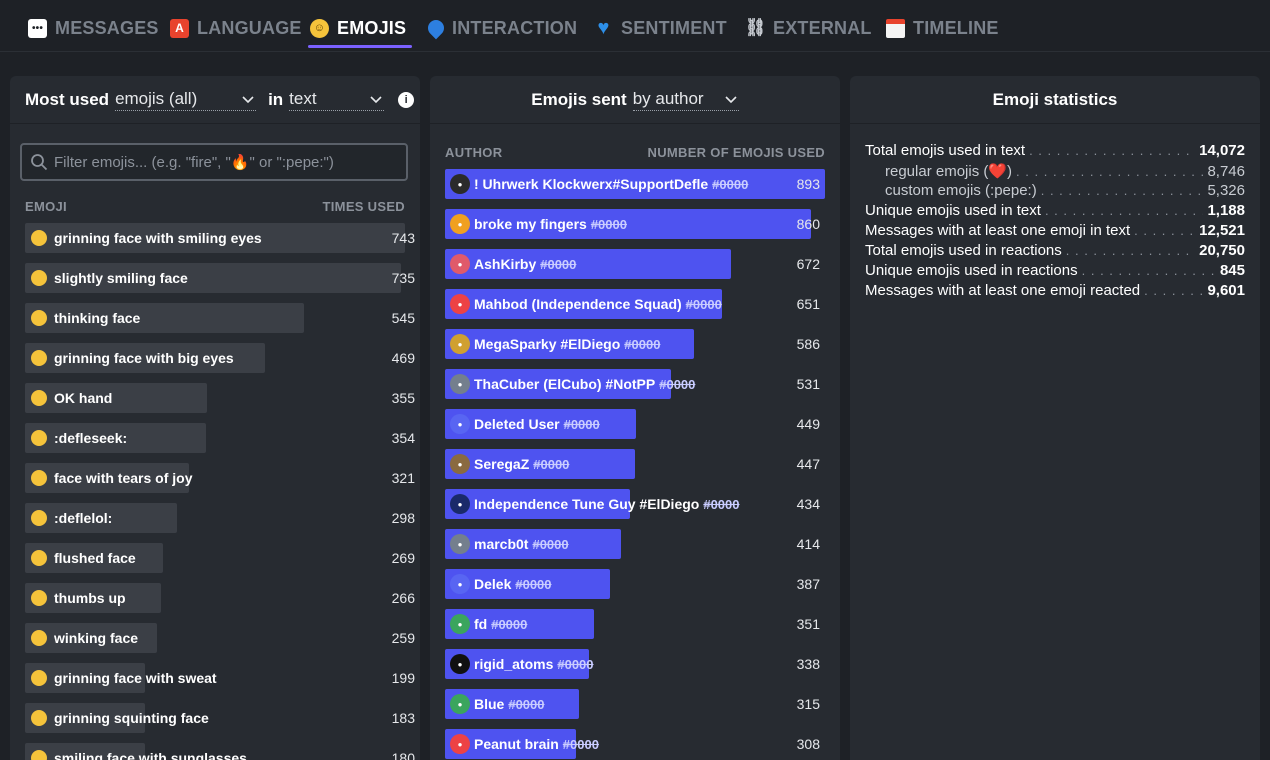 The image size is (1270, 760). Describe the element at coordinates (635, 424) in the screenshot. I see `author-row: ● Deleted User #0000 449` at that location.